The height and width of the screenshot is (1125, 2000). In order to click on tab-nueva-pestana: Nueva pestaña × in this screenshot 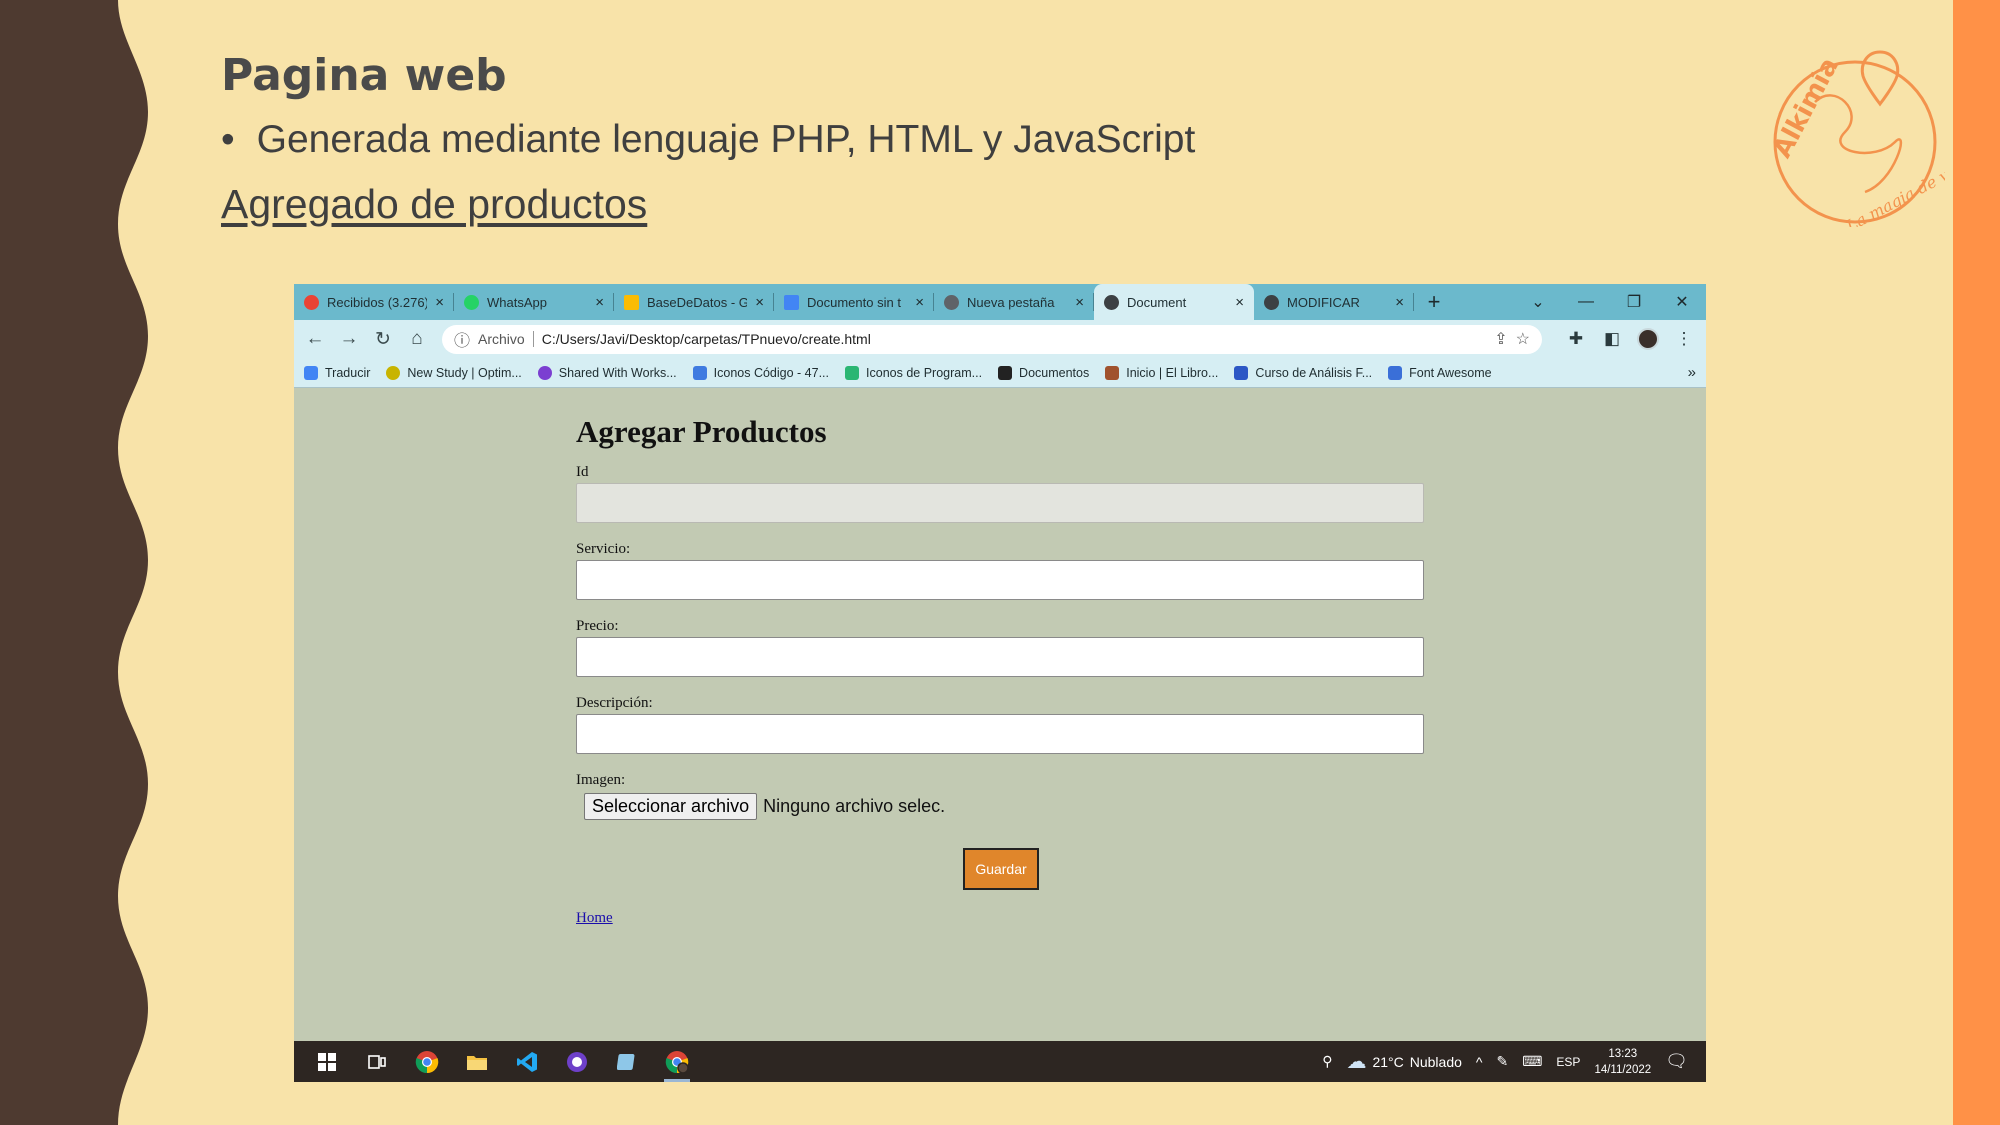, I will do `click(1014, 302)`.